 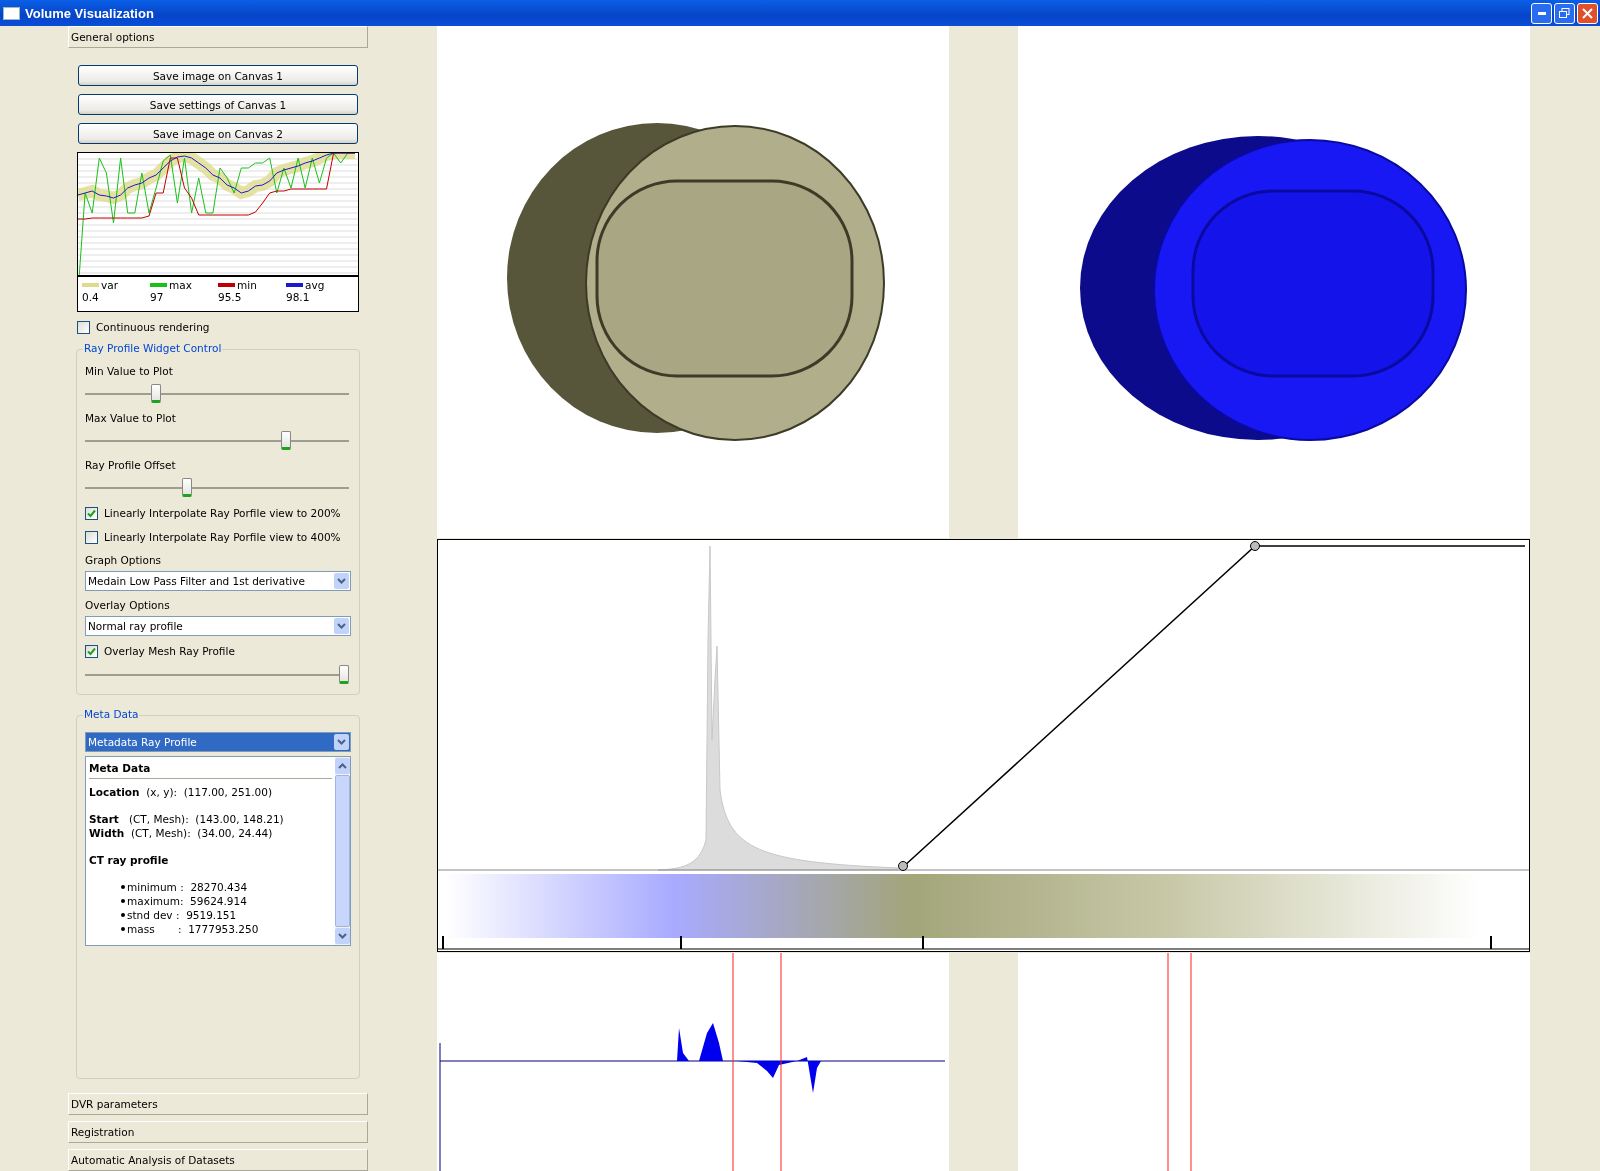 What do you see at coordinates (218, 133) in the screenshot?
I see `save-button: Save image on Canvas 2` at bounding box center [218, 133].